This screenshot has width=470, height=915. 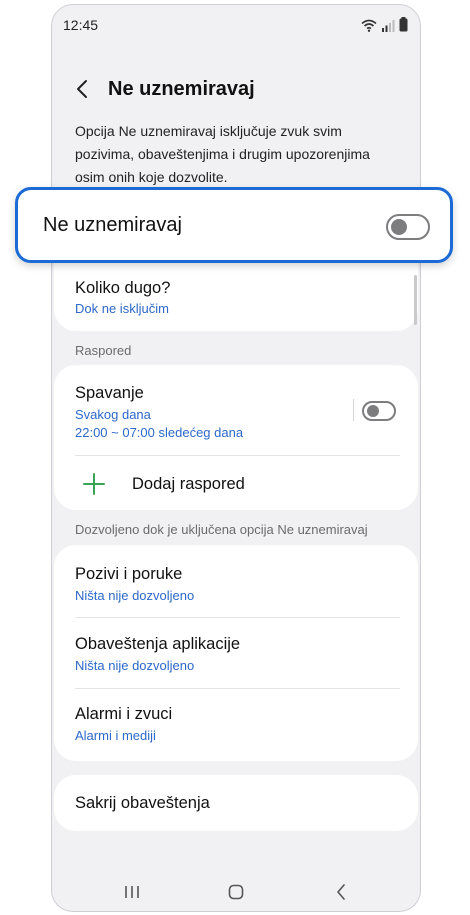 What do you see at coordinates (159, 432) in the screenshot?
I see `schedule-item-time: 22:00 ~ 07:00 sledećeg dana` at bounding box center [159, 432].